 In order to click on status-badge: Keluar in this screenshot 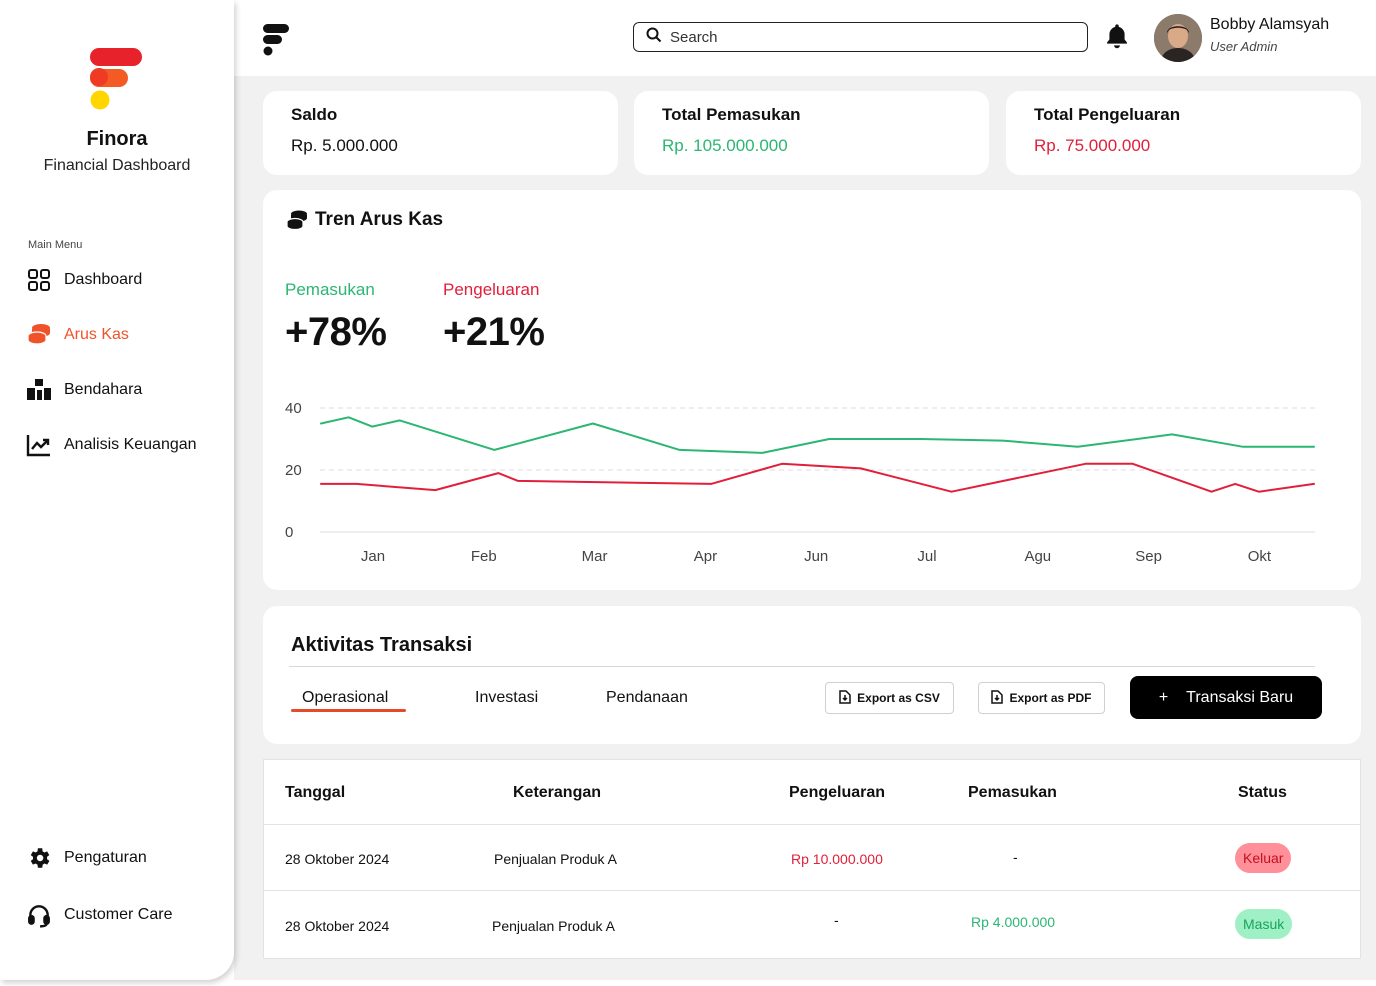, I will do `click(1263, 858)`.